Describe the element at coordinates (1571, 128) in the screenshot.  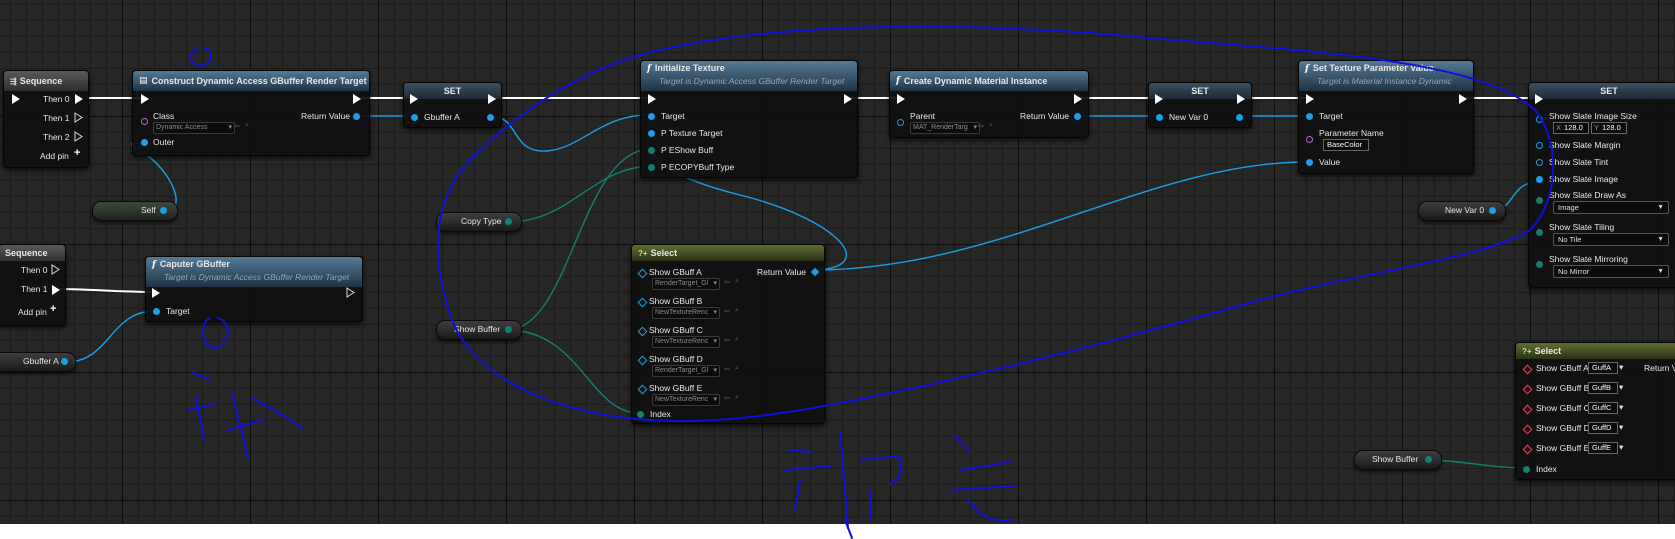
I see `x-input: X 128.0` at that location.